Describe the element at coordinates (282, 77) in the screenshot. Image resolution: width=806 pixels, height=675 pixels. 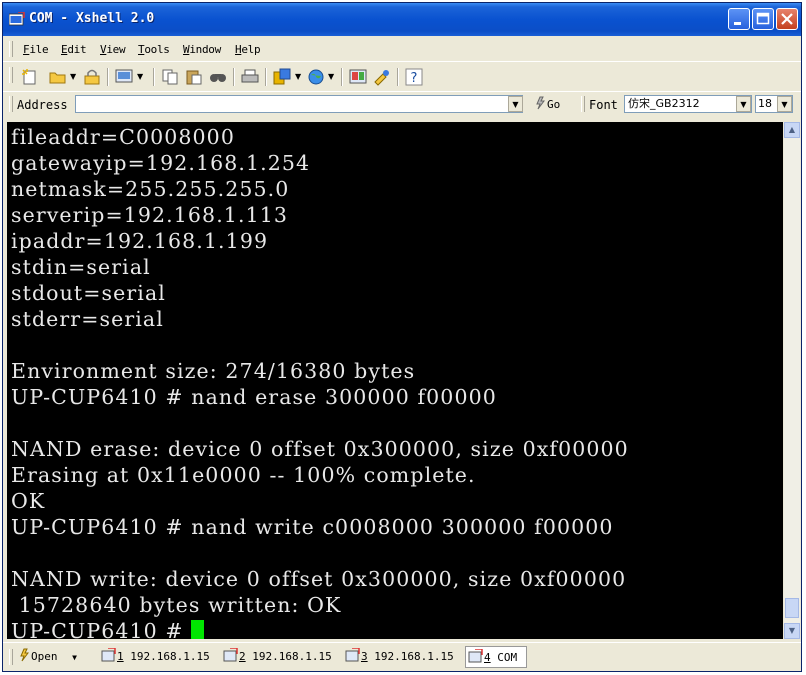
I see `sftp-icon` at that location.